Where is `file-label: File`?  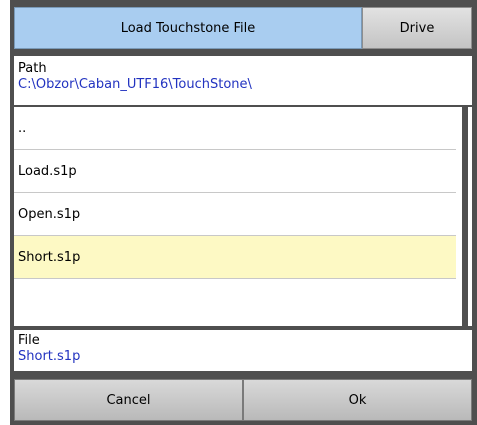
file-label: File is located at coordinates (29, 340).